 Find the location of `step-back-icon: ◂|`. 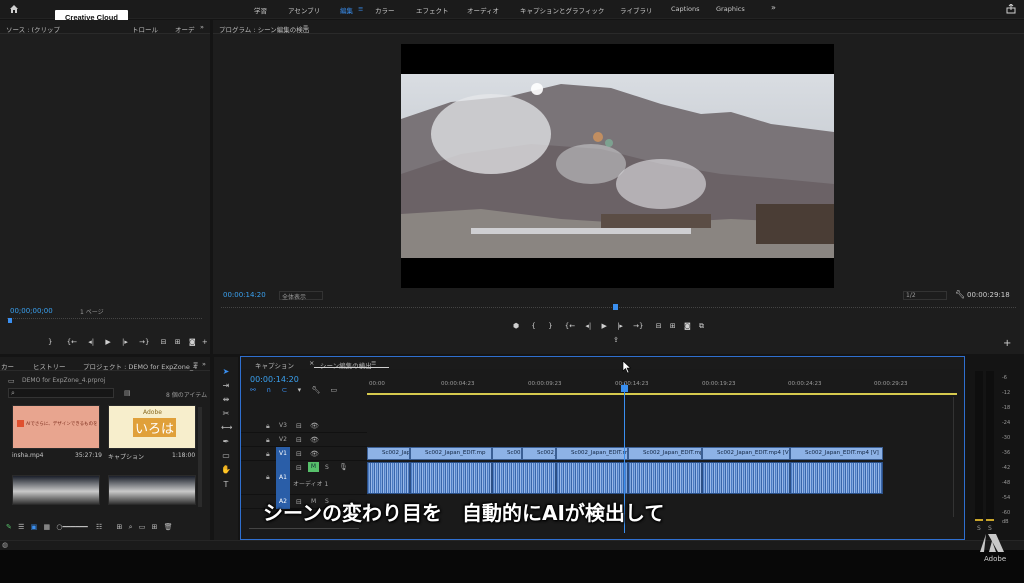

step-back-icon: ◂| is located at coordinates (91, 342).